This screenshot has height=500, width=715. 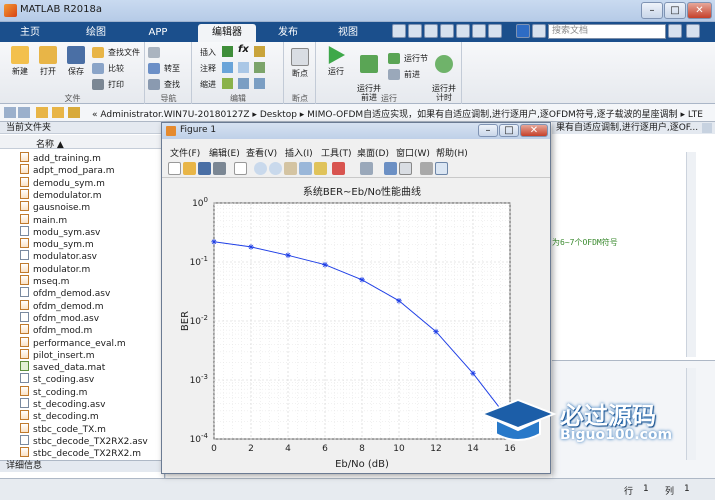 What do you see at coordinates (80, 453) in the screenshot?
I see `file-item: stbc_decode_TX2RX2.m` at bounding box center [80, 453].